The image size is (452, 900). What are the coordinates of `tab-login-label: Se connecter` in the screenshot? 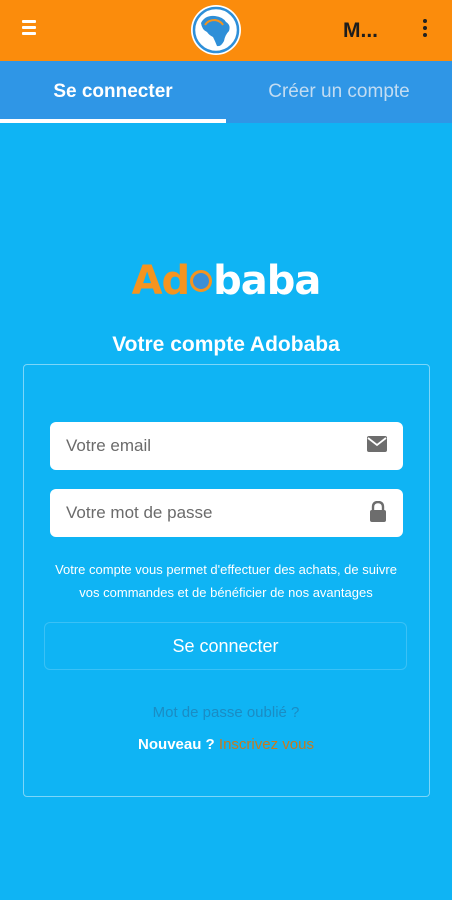 It's located at (113, 91).